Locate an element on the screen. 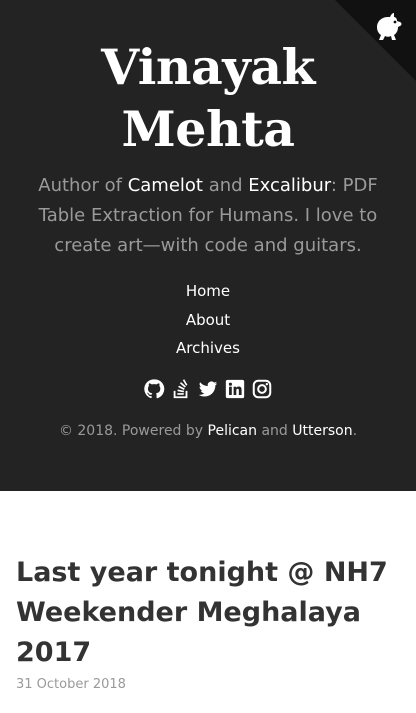  copyright-middle: and is located at coordinates (275, 431).